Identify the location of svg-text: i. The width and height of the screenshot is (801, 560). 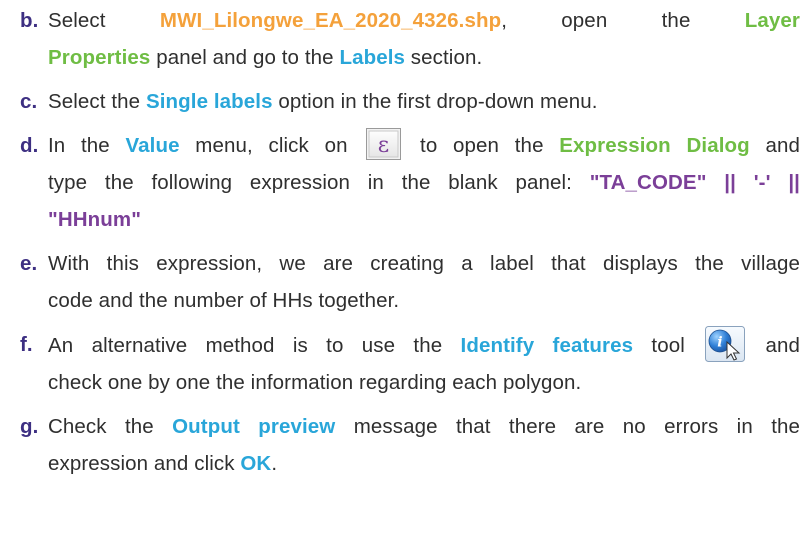
(719, 343).